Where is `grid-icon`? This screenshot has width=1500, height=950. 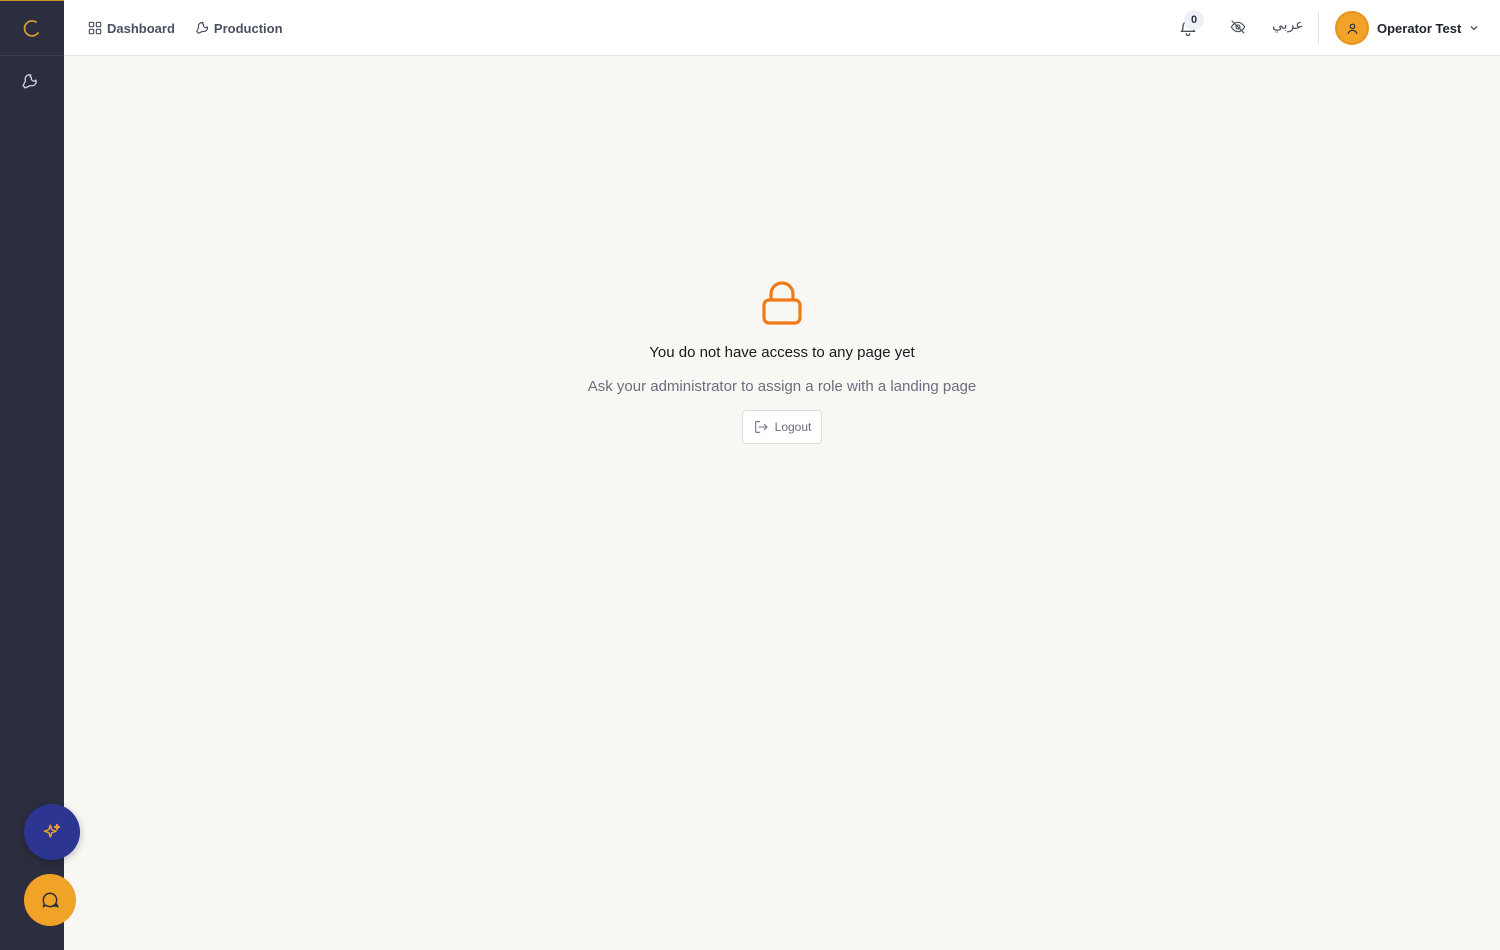
grid-icon is located at coordinates (95, 28).